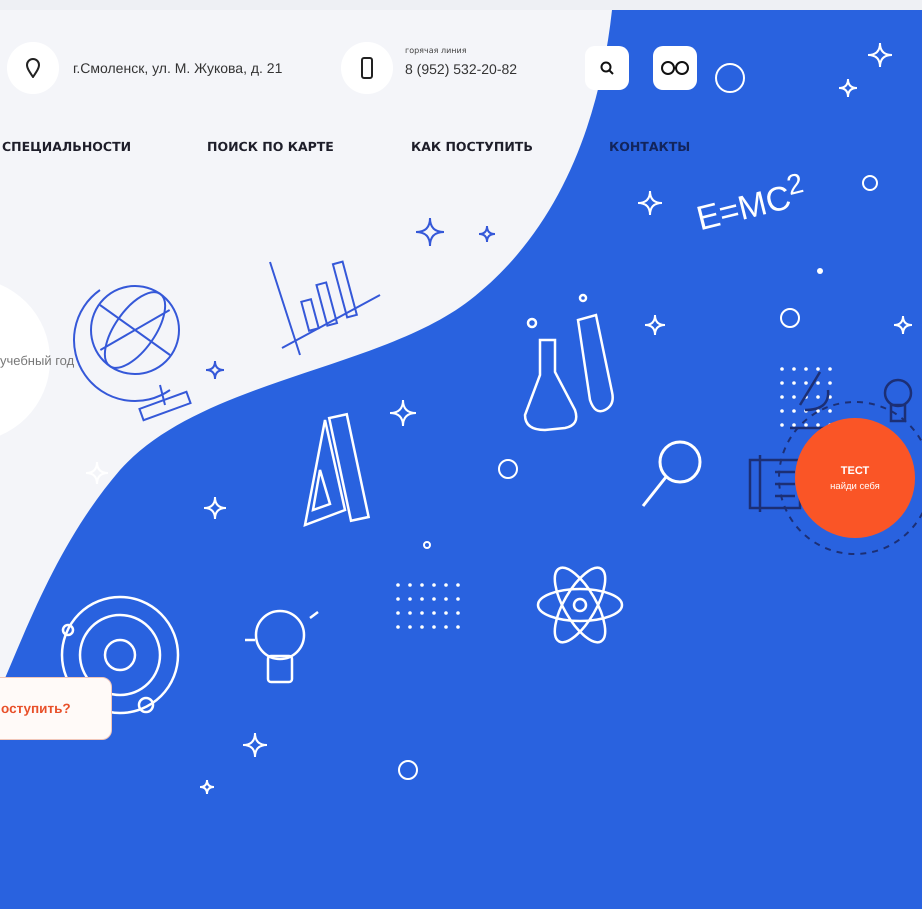 This screenshot has width=922, height=909. What do you see at coordinates (307, 146) in the screenshot?
I see `nav-link: ПОИСК ПО КАРТЕ` at bounding box center [307, 146].